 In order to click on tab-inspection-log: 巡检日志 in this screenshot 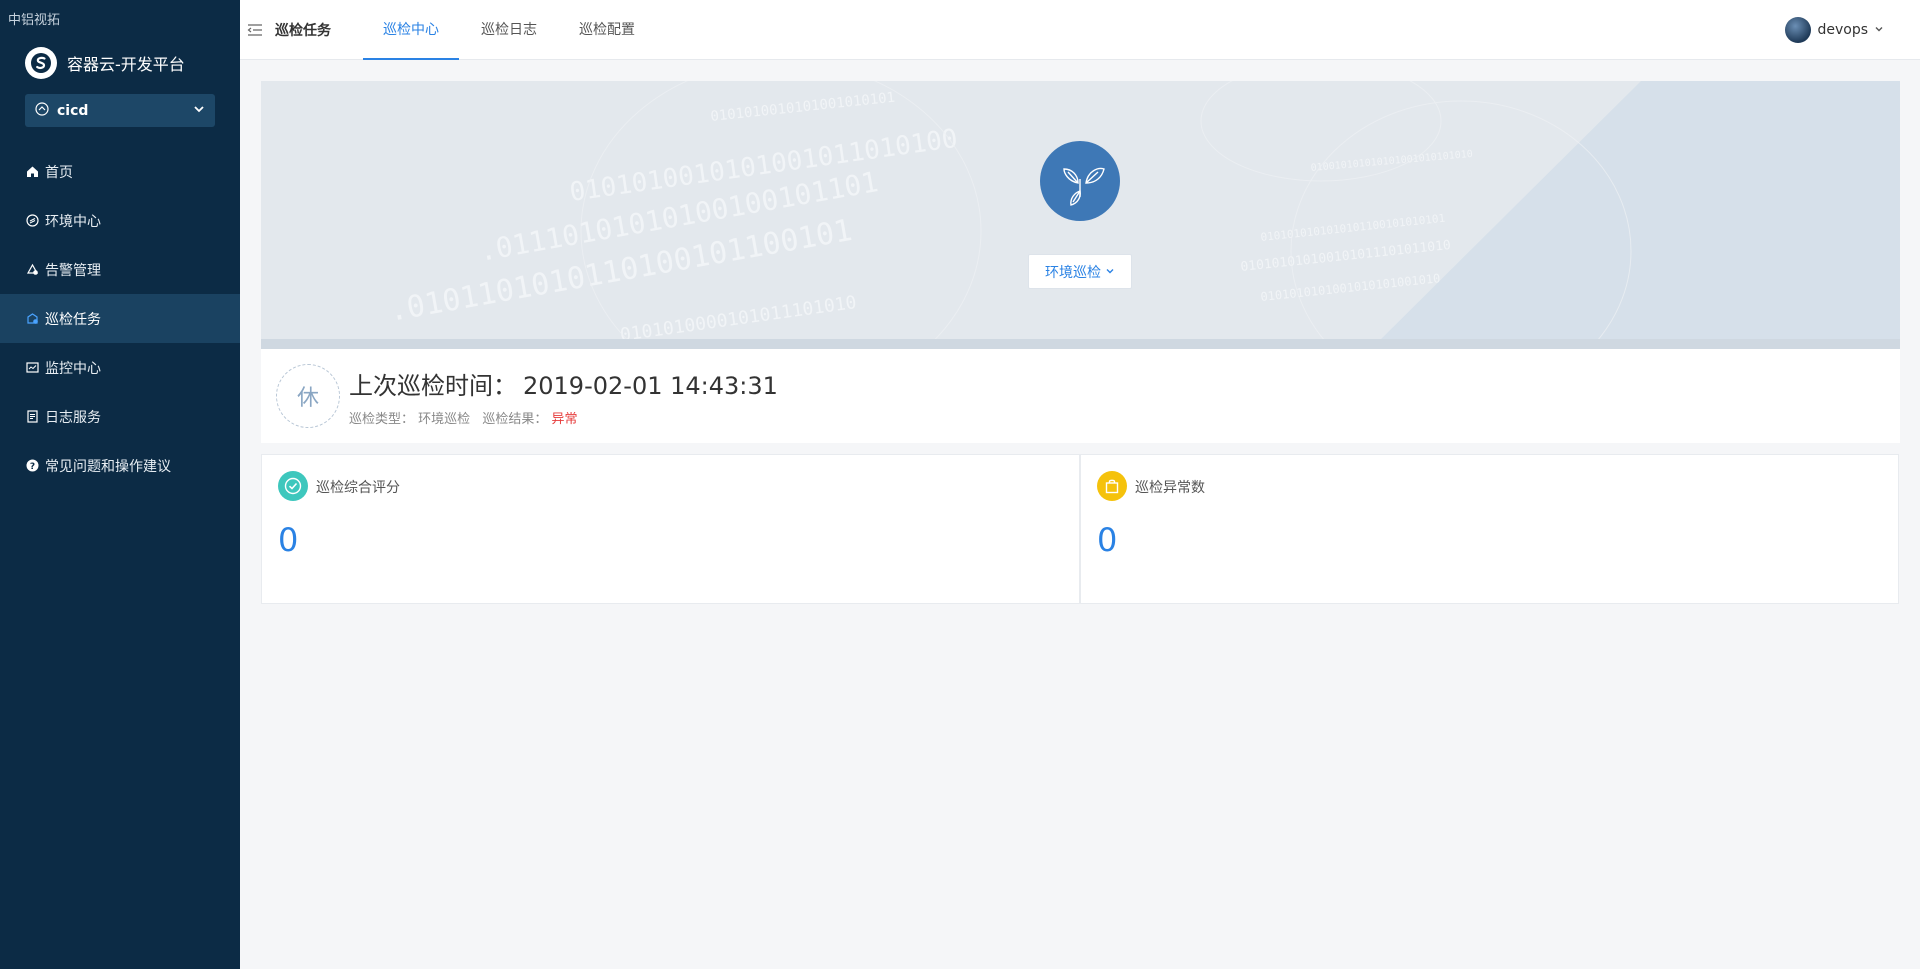, I will do `click(509, 30)`.